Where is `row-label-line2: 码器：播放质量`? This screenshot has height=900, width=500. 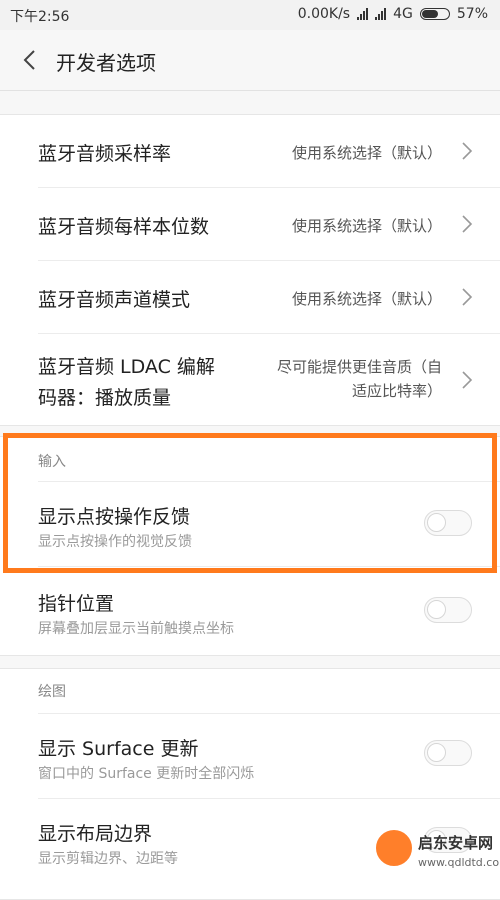
row-label-line2: 码器：播放质量 is located at coordinates (105, 398).